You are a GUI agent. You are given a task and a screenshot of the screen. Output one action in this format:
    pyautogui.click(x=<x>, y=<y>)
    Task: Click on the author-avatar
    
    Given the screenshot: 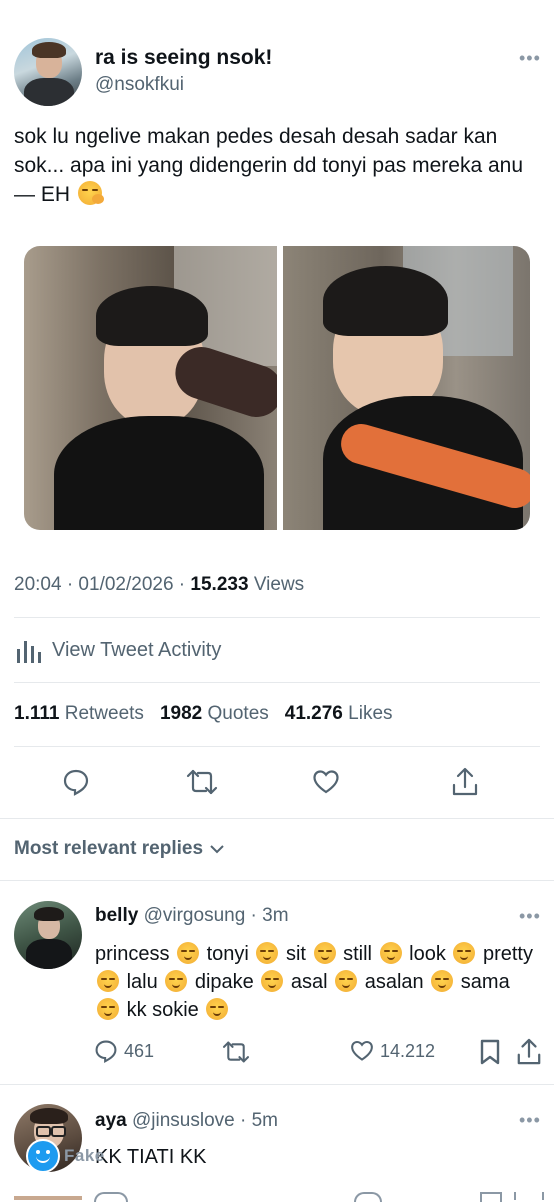 What is the action you would take?
    pyautogui.click(x=48, y=72)
    